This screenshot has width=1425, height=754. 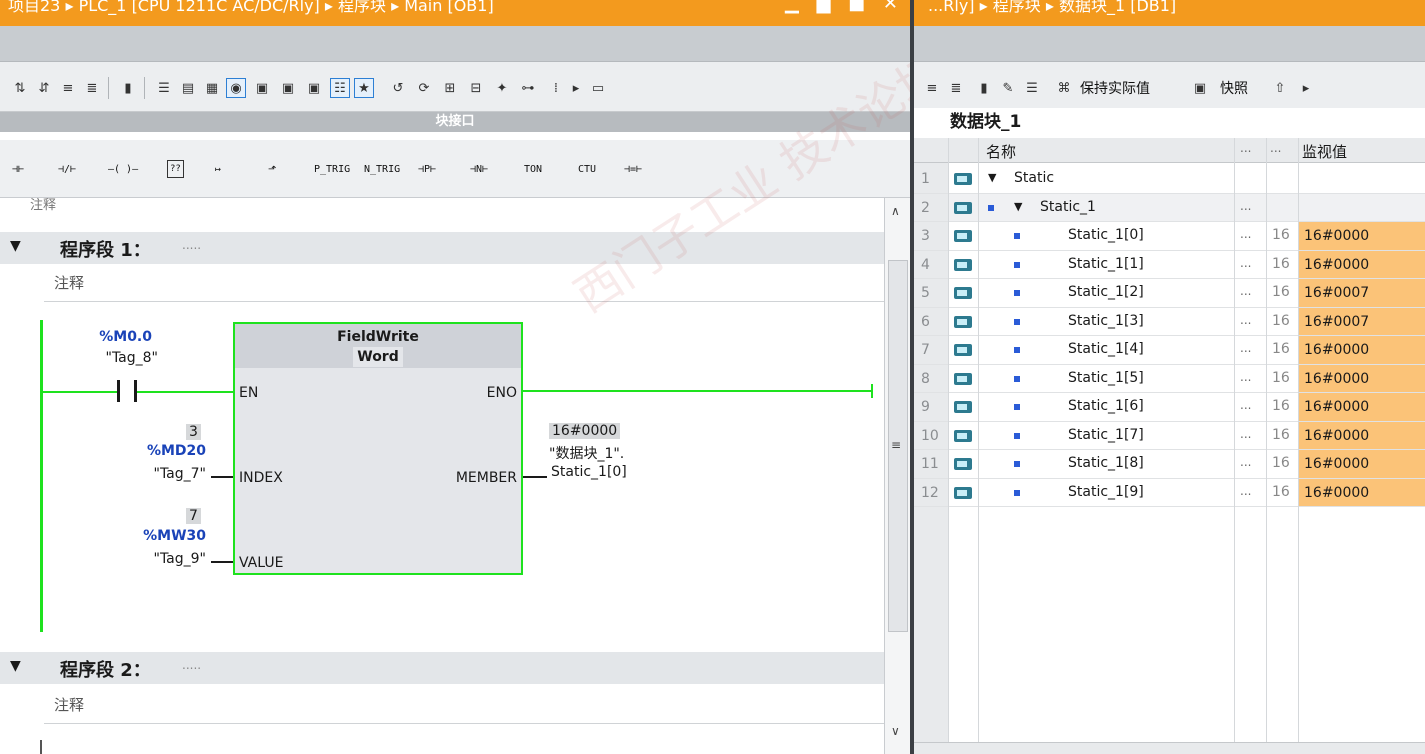 What do you see at coordinates (378, 357) in the screenshot?
I see `block-datatype: Word` at bounding box center [378, 357].